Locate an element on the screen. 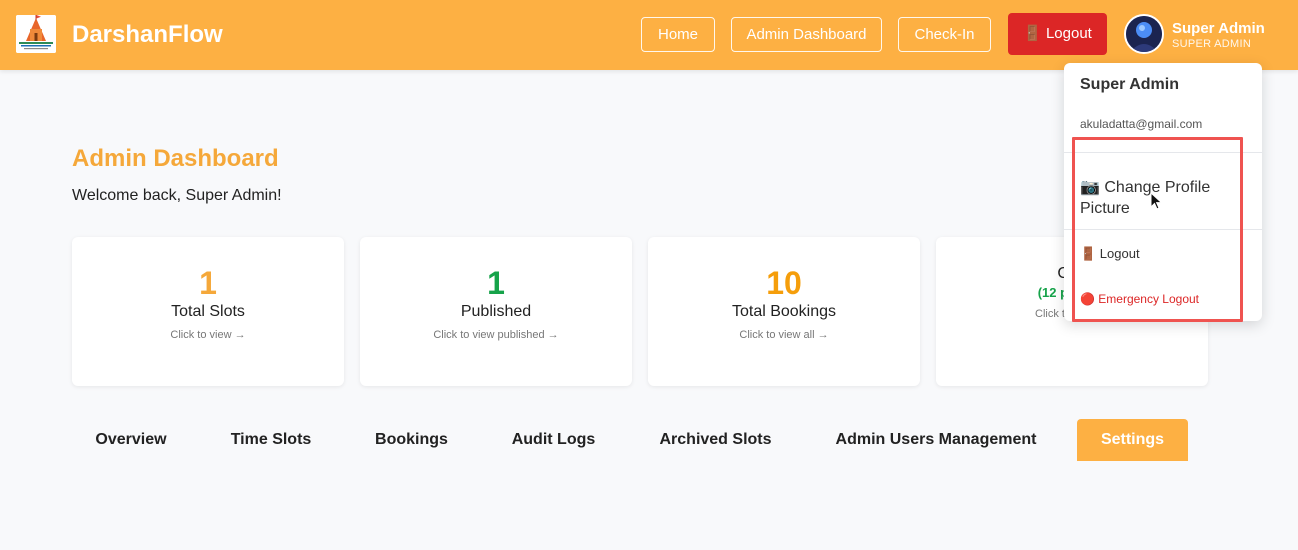 The height and width of the screenshot is (550, 1298). nav-admin-dashboard-button: Admin Dashboard is located at coordinates (806, 34).